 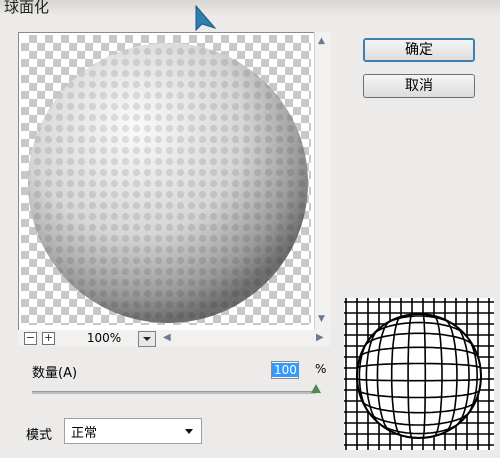 I want to click on title-bar: 球面化, so click(x=250, y=8).